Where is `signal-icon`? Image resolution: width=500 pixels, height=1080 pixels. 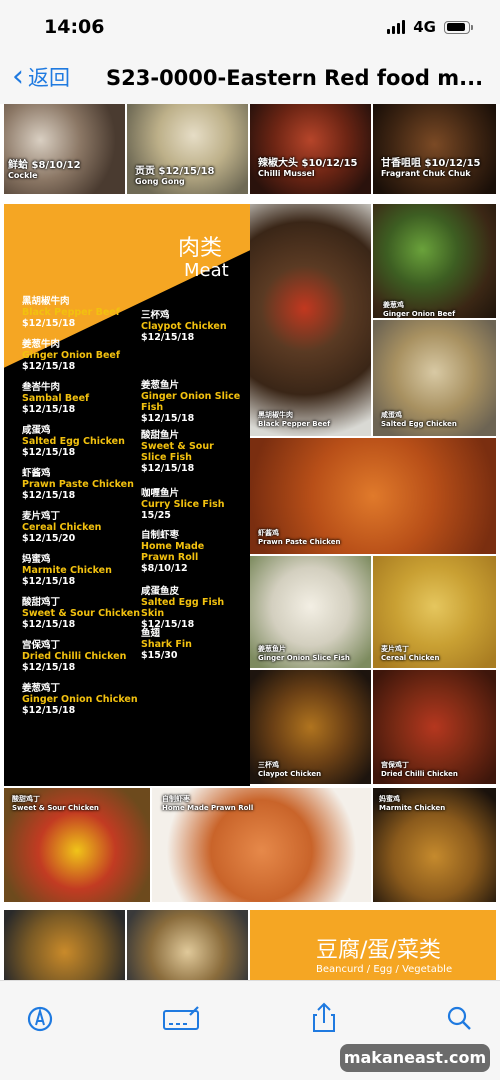 signal-icon is located at coordinates (396, 27).